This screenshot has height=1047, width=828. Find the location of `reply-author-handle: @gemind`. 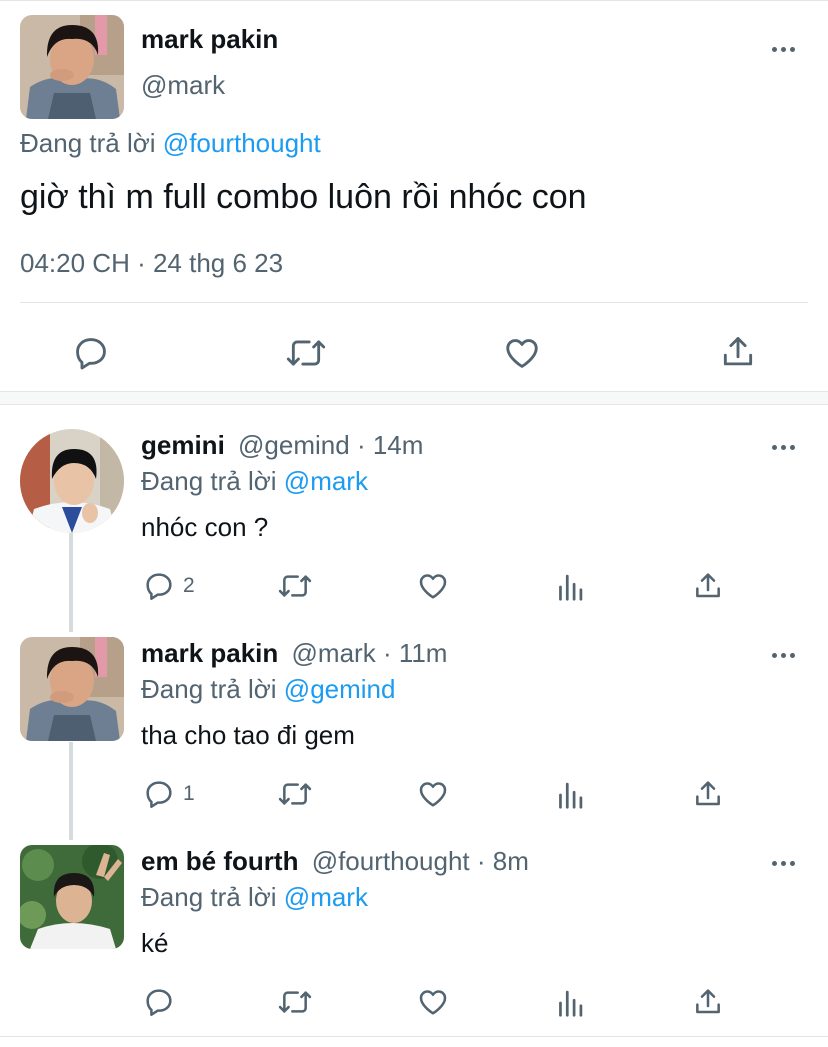

reply-author-handle: @gemind is located at coordinates (294, 445).